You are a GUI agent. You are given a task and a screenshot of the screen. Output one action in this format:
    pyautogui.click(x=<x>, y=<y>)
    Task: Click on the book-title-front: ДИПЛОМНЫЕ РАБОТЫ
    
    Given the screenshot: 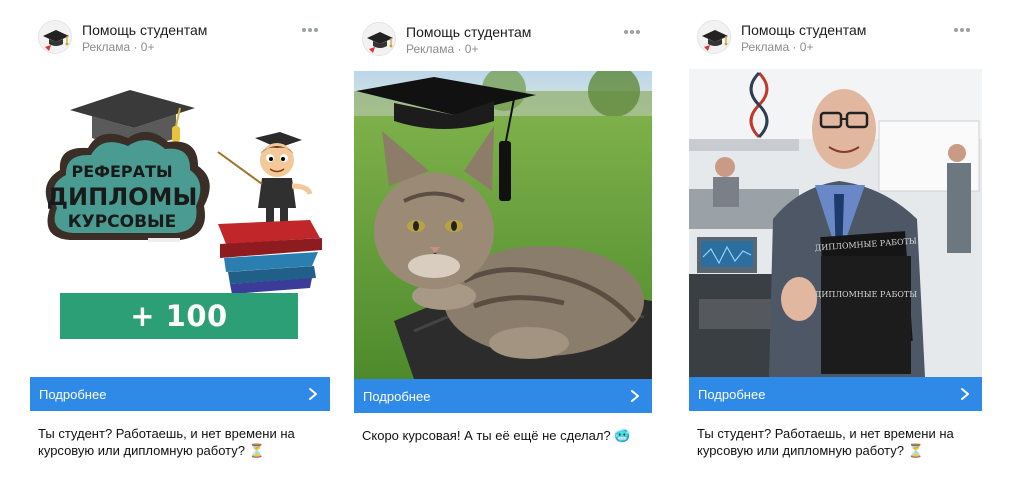 What is the action you would take?
    pyautogui.click(x=866, y=294)
    